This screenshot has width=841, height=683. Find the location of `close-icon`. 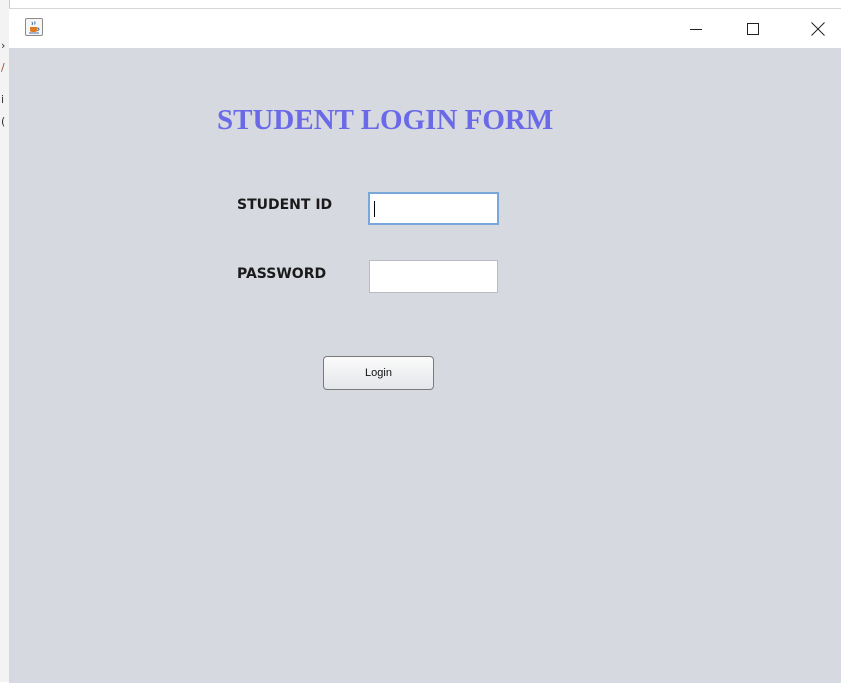

close-icon is located at coordinates (818, 28).